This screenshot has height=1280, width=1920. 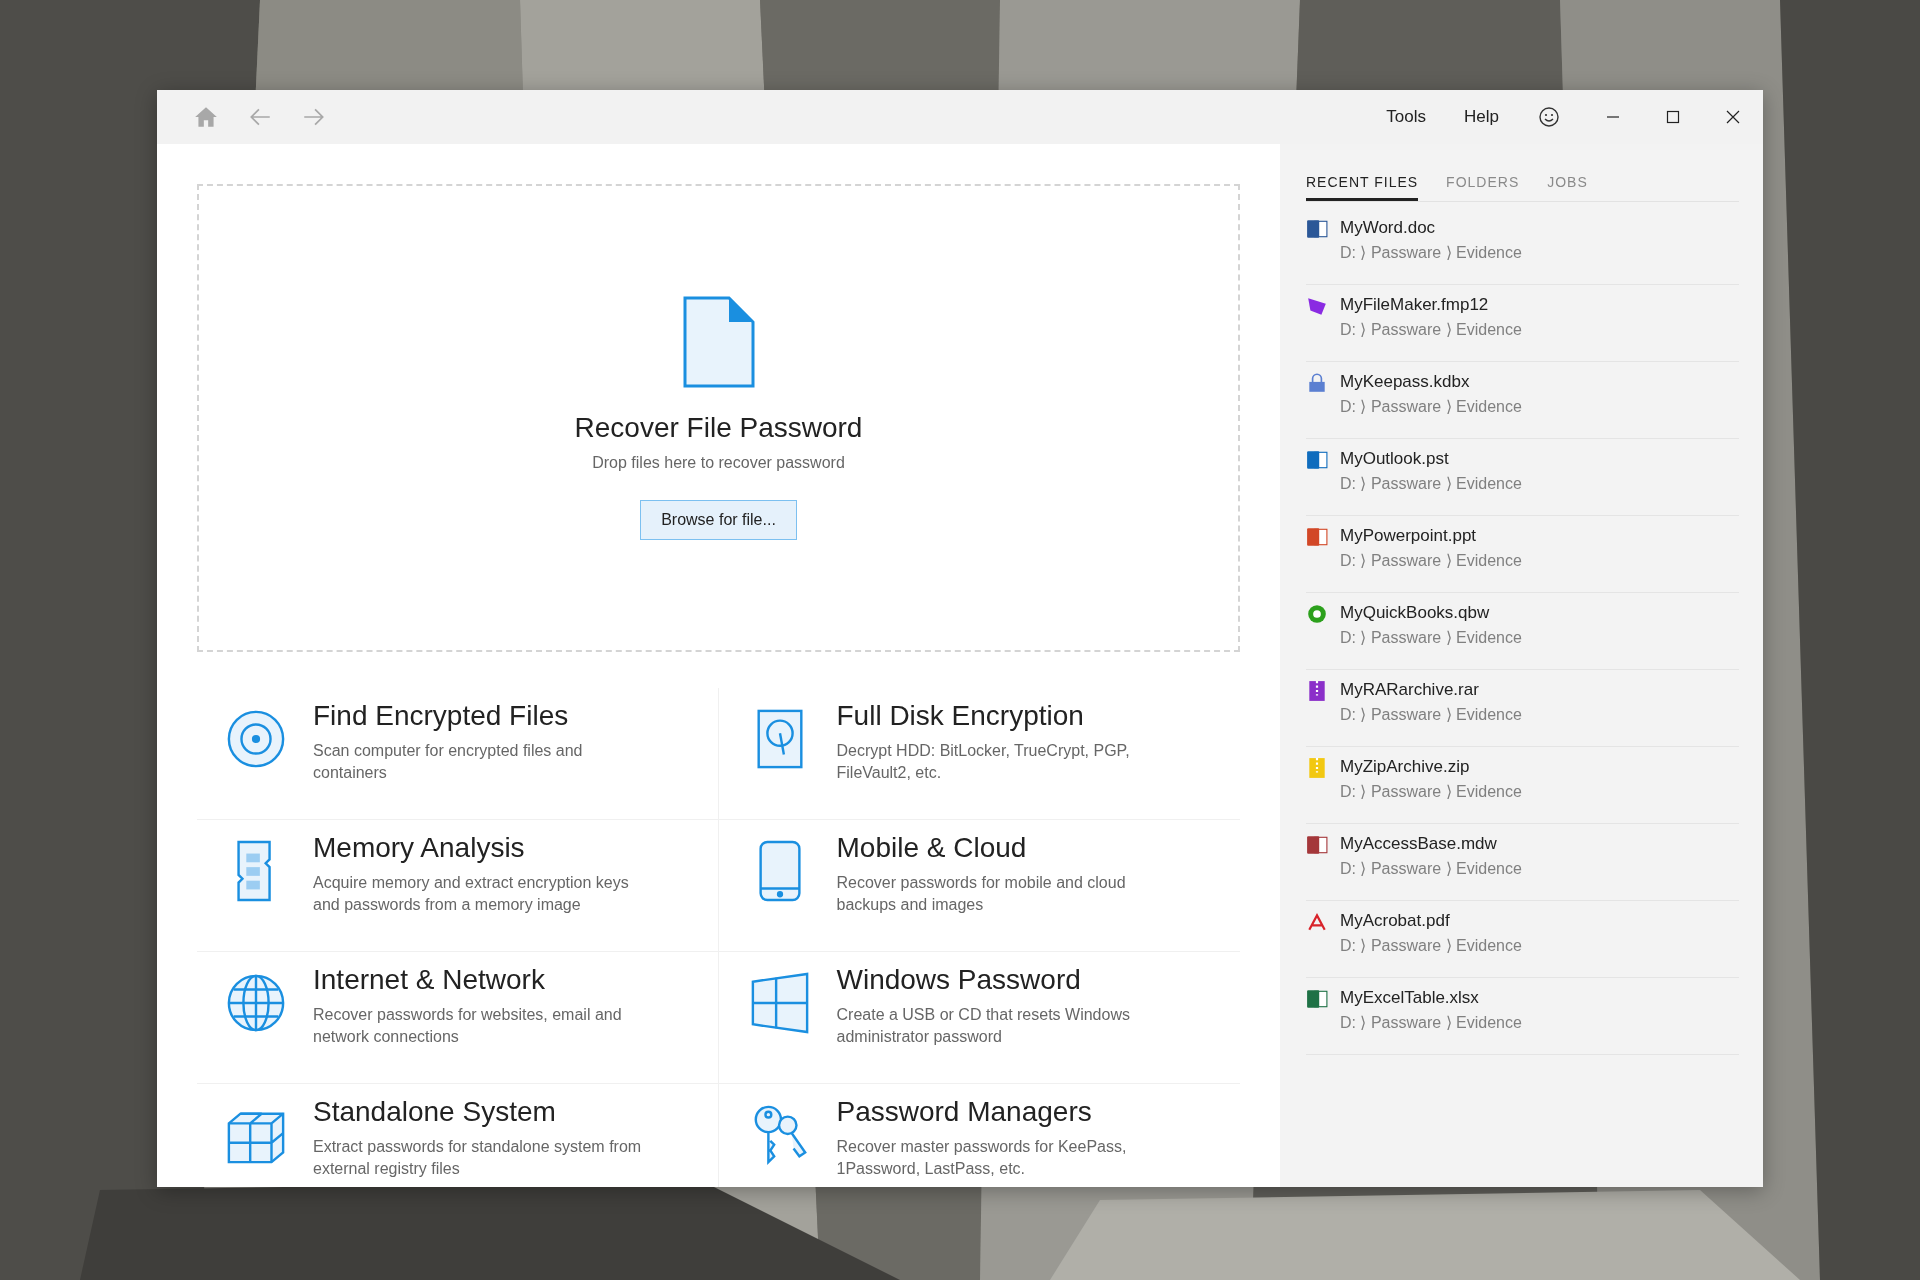 I want to click on feature-tile: Memory Analysis Acquire memory and extract encryption keys and passwords from a memory image, so click(x=458, y=886).